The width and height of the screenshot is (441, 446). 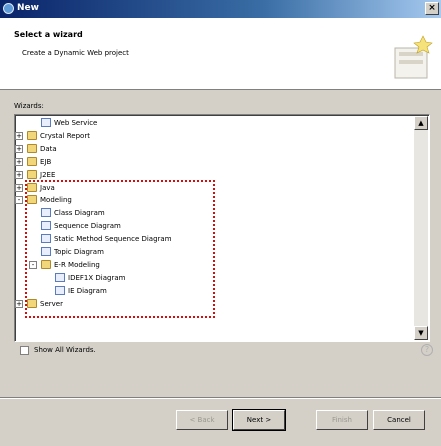 What do you see at coordinates (120, 249) in the screenshot?
I see `annotation-highlight-box` at bounding box center [120, 249].